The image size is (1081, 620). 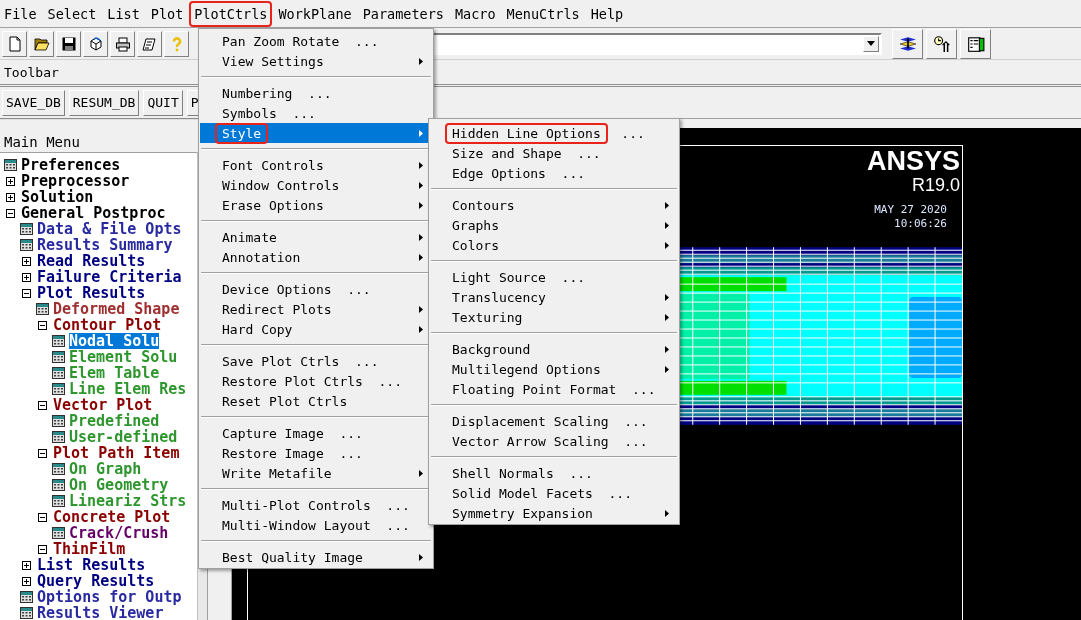 What do you see at coordinates (114, 373) in the screenshot?
I see `tree-item: Elem Table` at bounding box center [114, 373].